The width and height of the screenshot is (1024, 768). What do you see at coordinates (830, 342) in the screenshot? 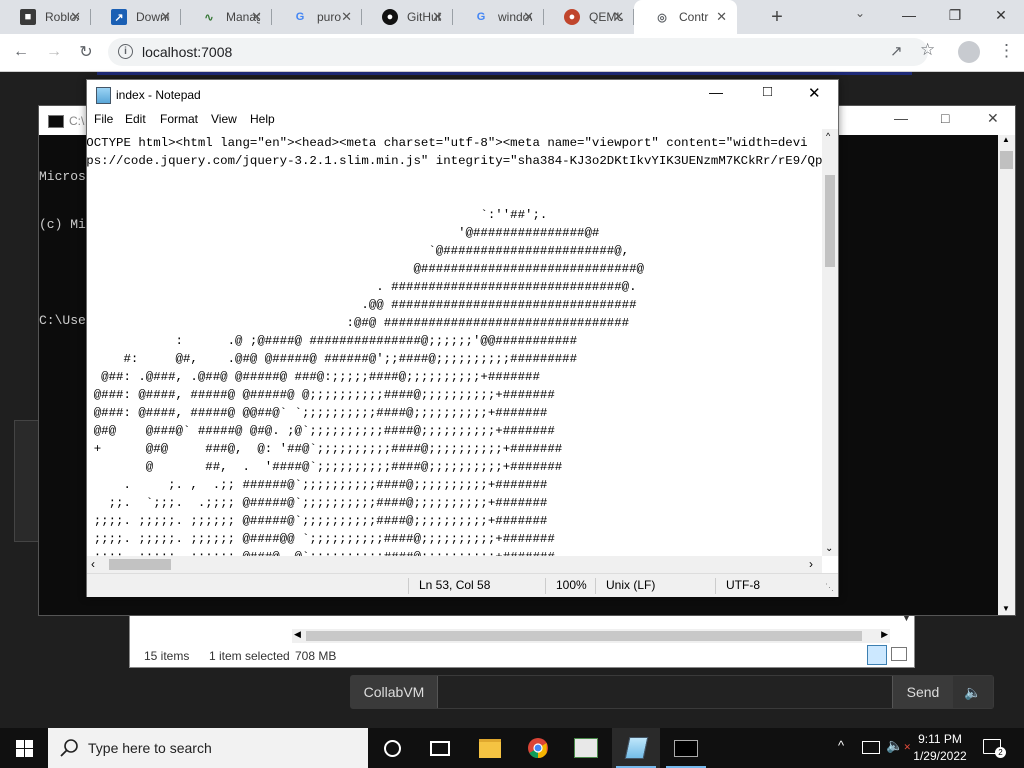
I see `notepad-vertical-scrollbar: ^ ⌄` at bounding box center [830, 342].